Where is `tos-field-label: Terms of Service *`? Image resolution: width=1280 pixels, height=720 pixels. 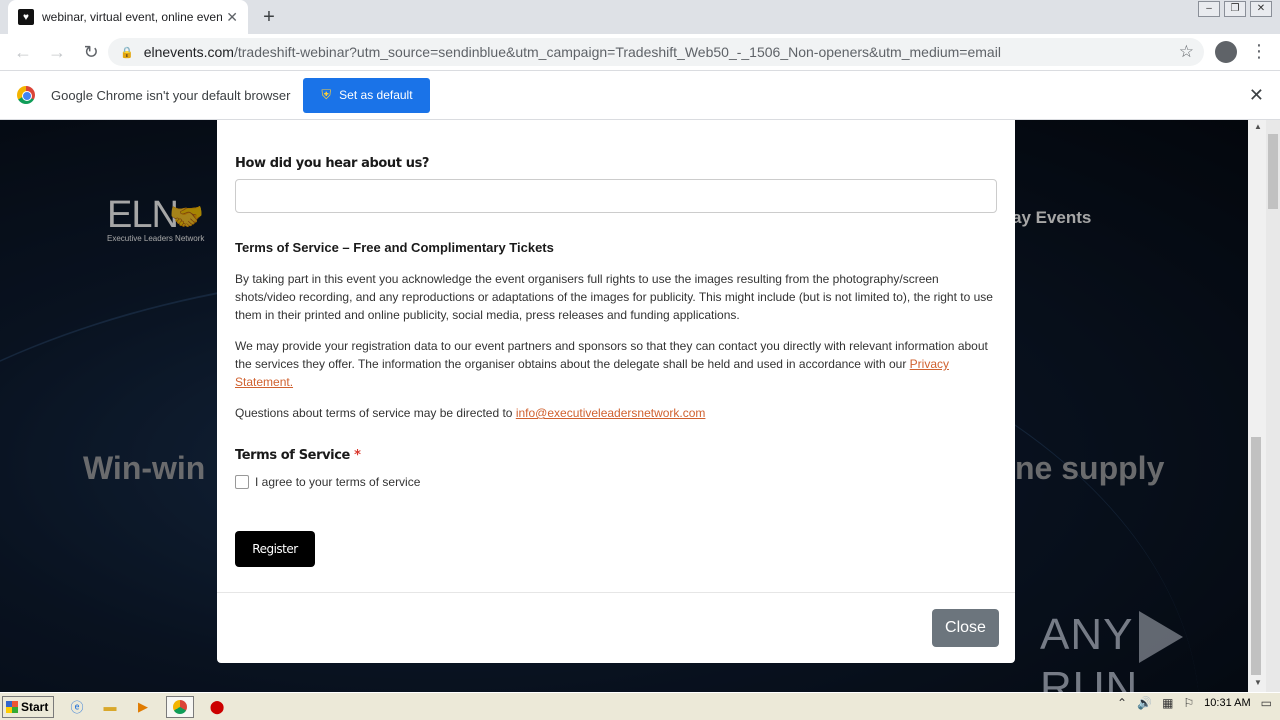 tos-field-label: Terms of Service * is located at coordinates (298, 455).